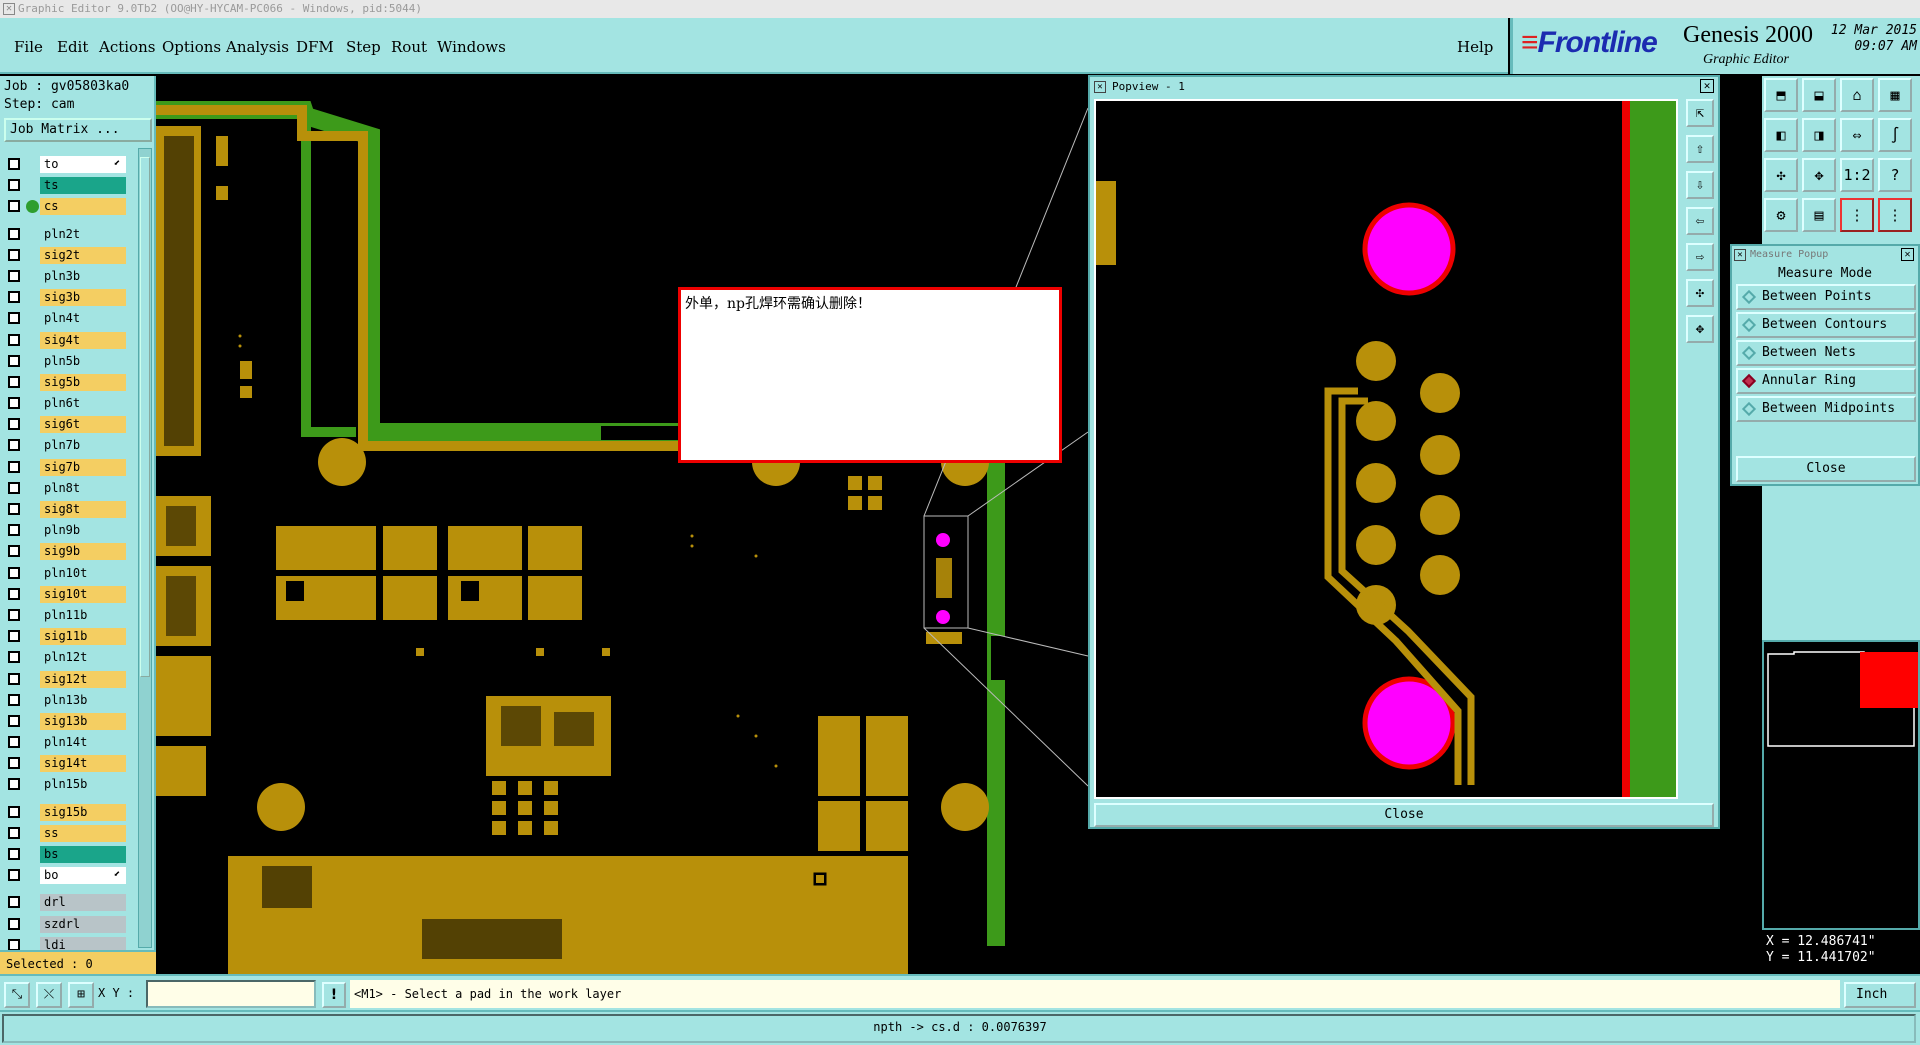  What do you see at coordinates (1895, 215) in the screenshot?
I see `tool-net-trace-icon: ⋮` at bounding box center [1895, 215].